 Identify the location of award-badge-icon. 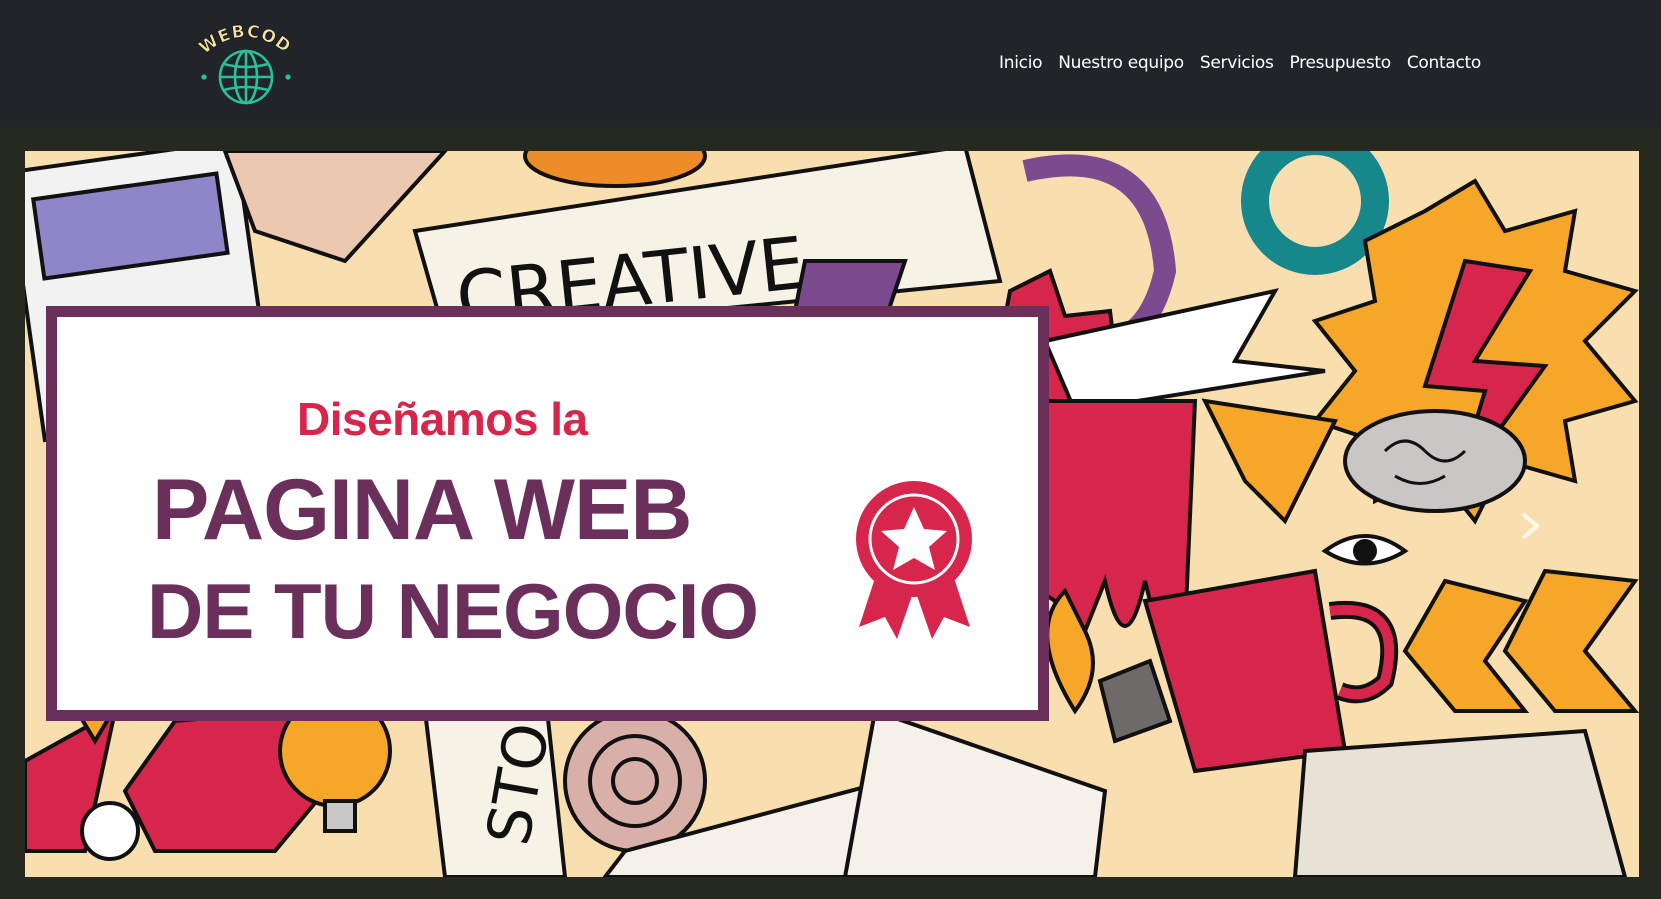
(914, 560).